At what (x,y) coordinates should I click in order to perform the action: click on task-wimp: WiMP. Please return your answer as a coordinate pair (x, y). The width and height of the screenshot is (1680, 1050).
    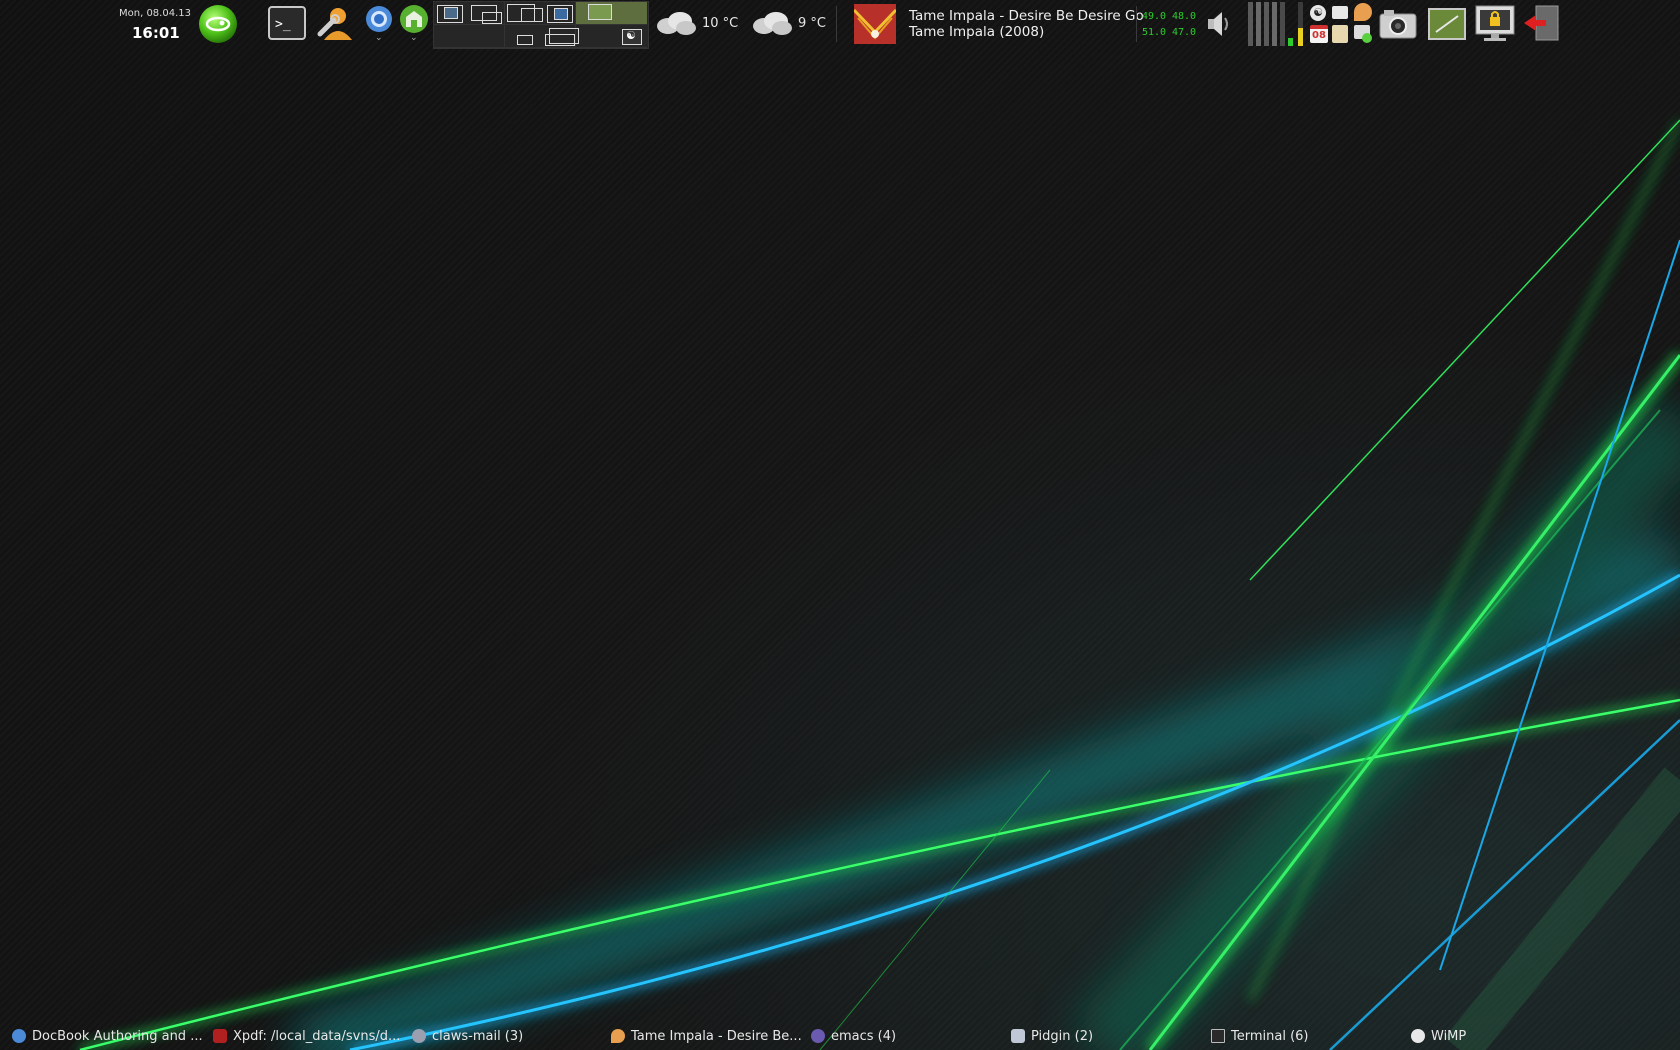
    Looking at the image, I should click on (1506, 1036).